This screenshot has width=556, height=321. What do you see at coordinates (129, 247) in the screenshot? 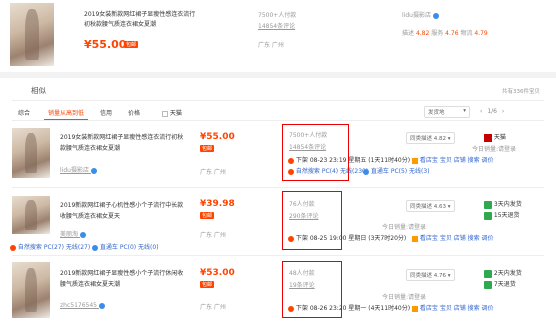
I see `direct-train-text: 直通车 PC(0) 无线(0)` at bounding box center [129, 247].